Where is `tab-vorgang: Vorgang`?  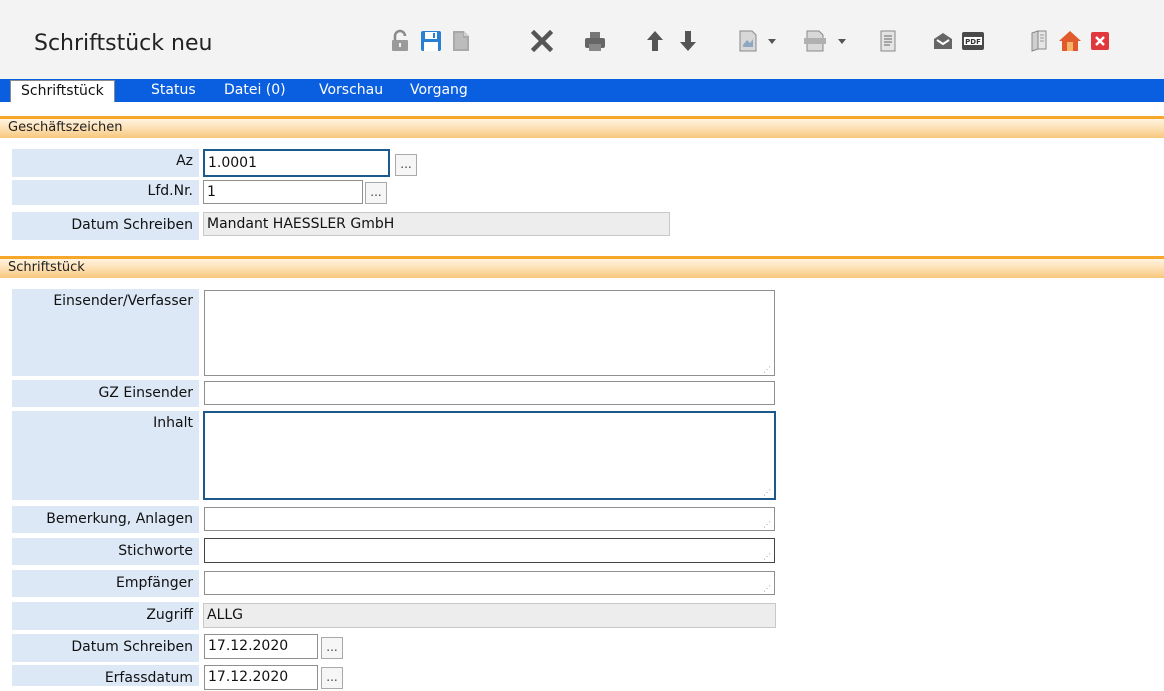
tab-vorgang: Vorgang is located at coordinates (439, 90).